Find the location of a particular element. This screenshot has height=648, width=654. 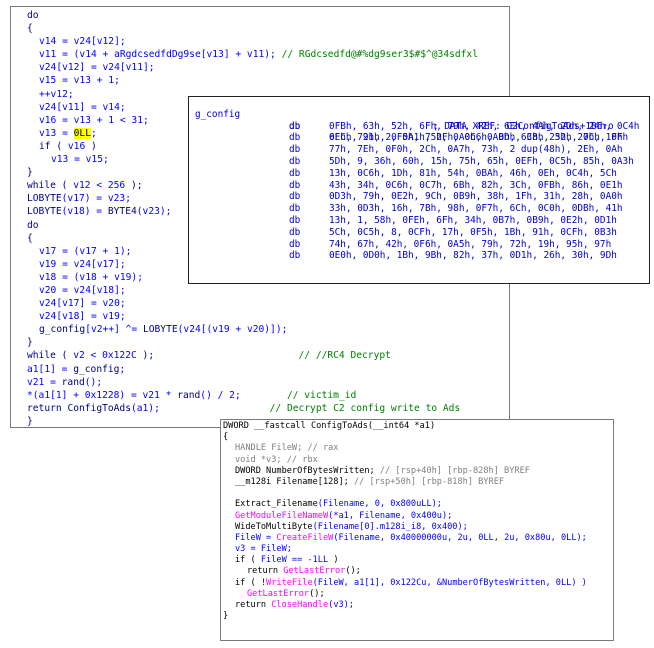

code-token: v15 = v13 + 1; is located at coordinates (79, 80).